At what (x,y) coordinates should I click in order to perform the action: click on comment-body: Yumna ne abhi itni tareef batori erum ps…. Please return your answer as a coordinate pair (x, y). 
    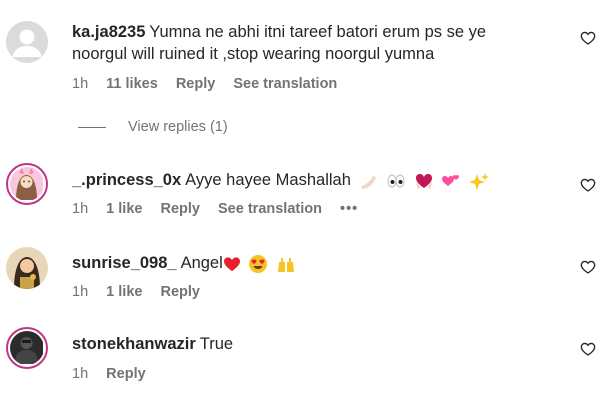
    Looking at the image, I should click on (318, 32).